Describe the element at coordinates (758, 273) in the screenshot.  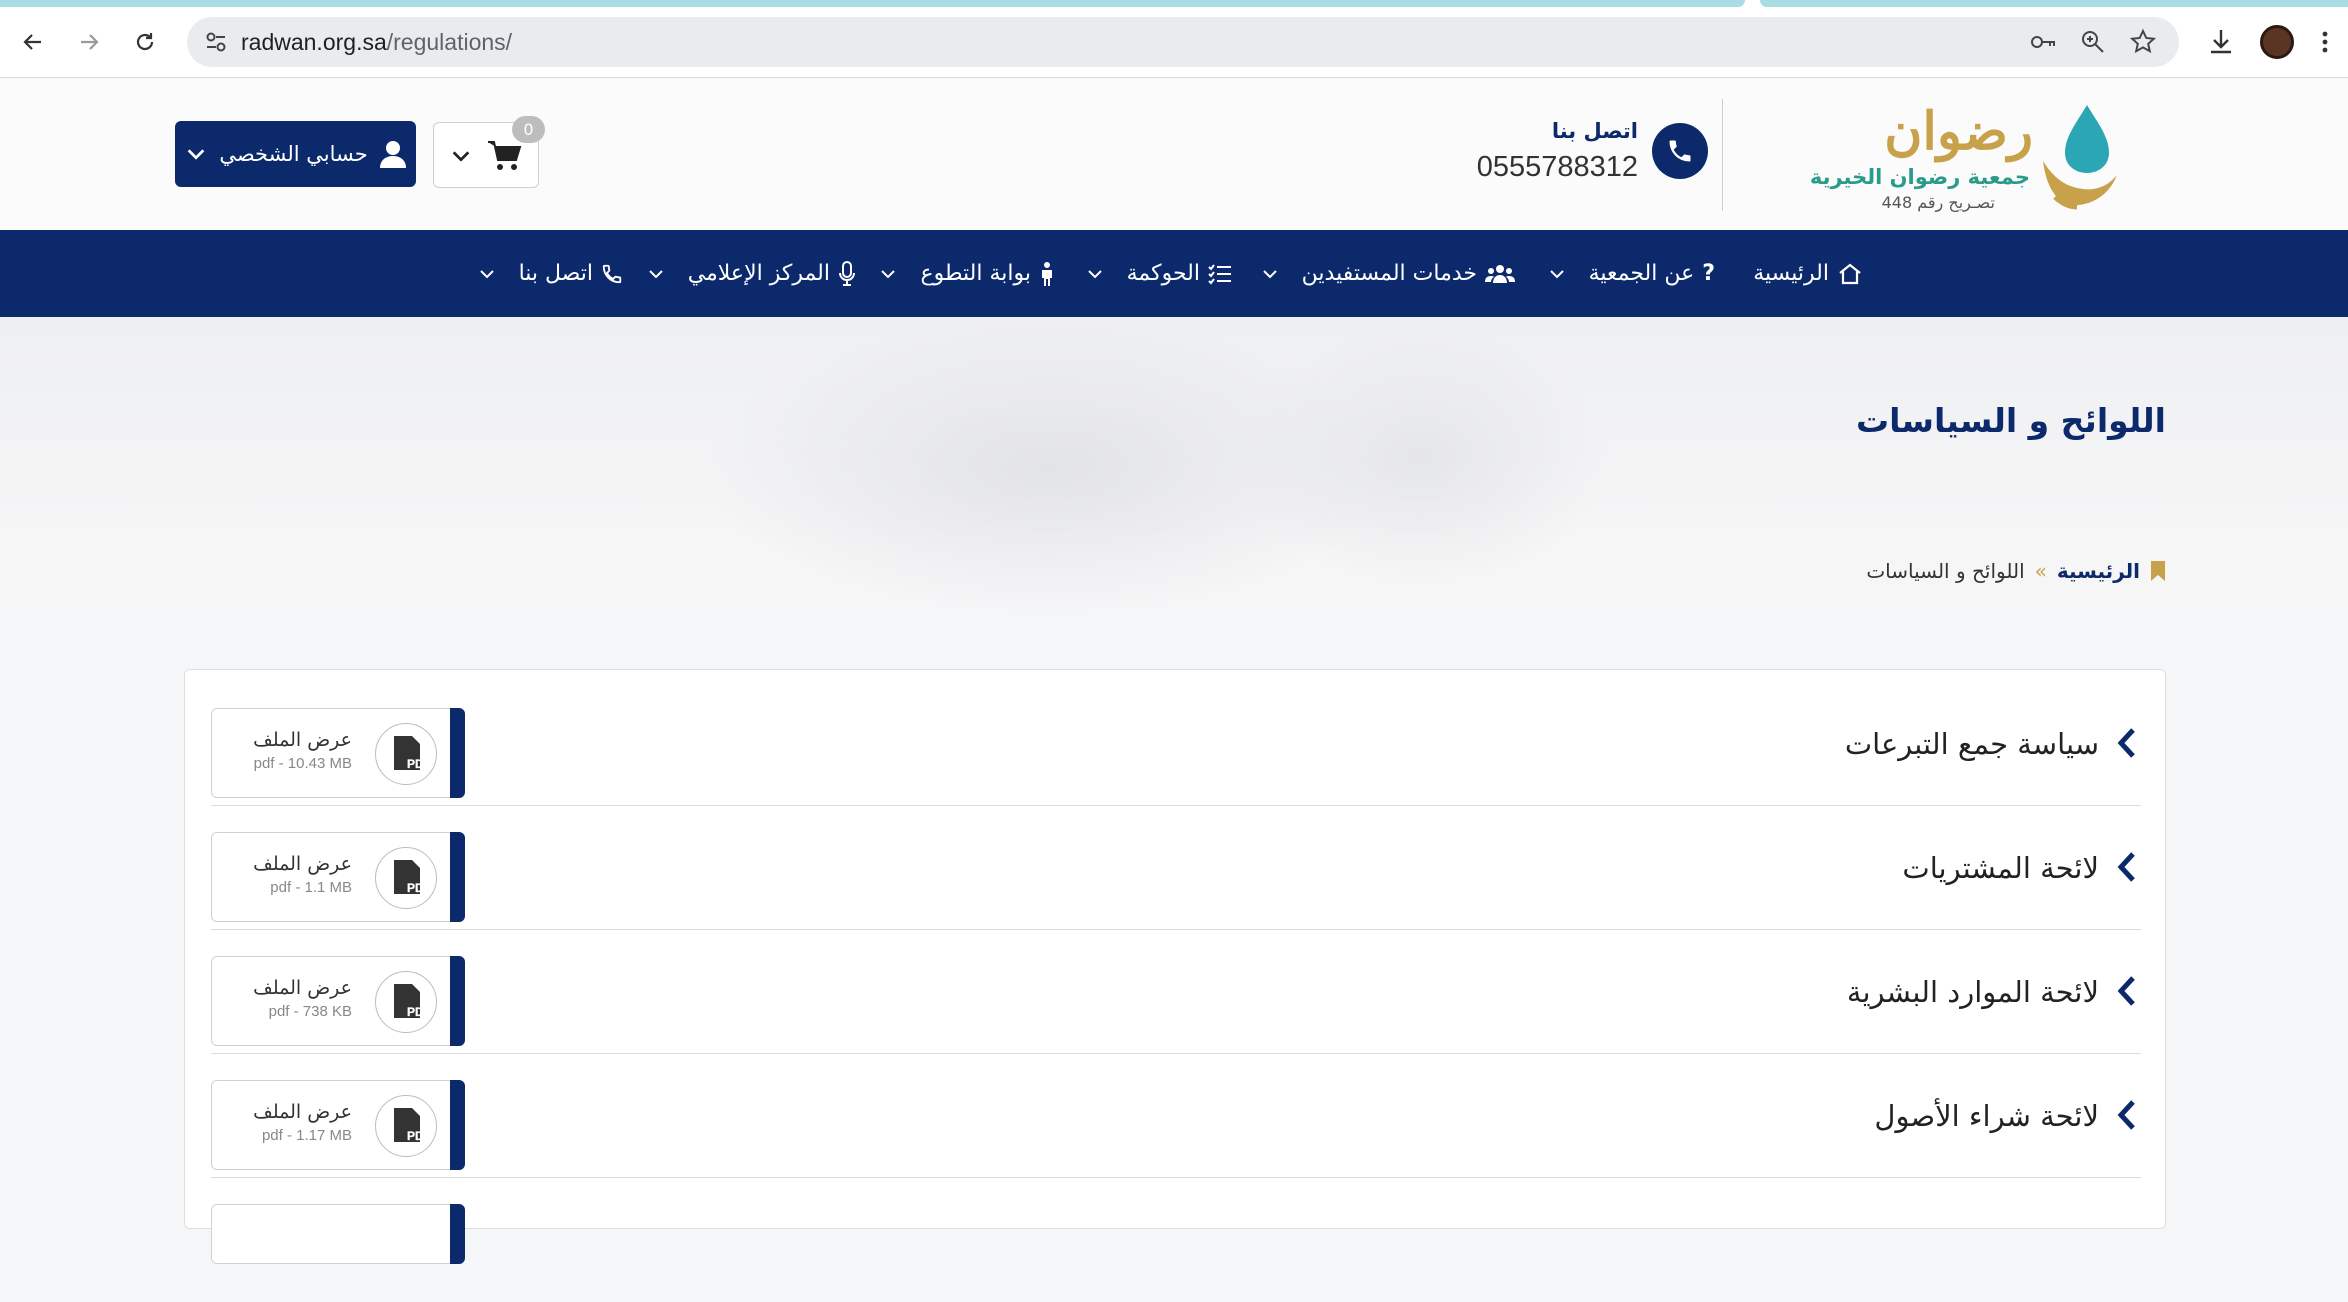
I see `nav-label-media-center: المركز الإعلامي` at that location.